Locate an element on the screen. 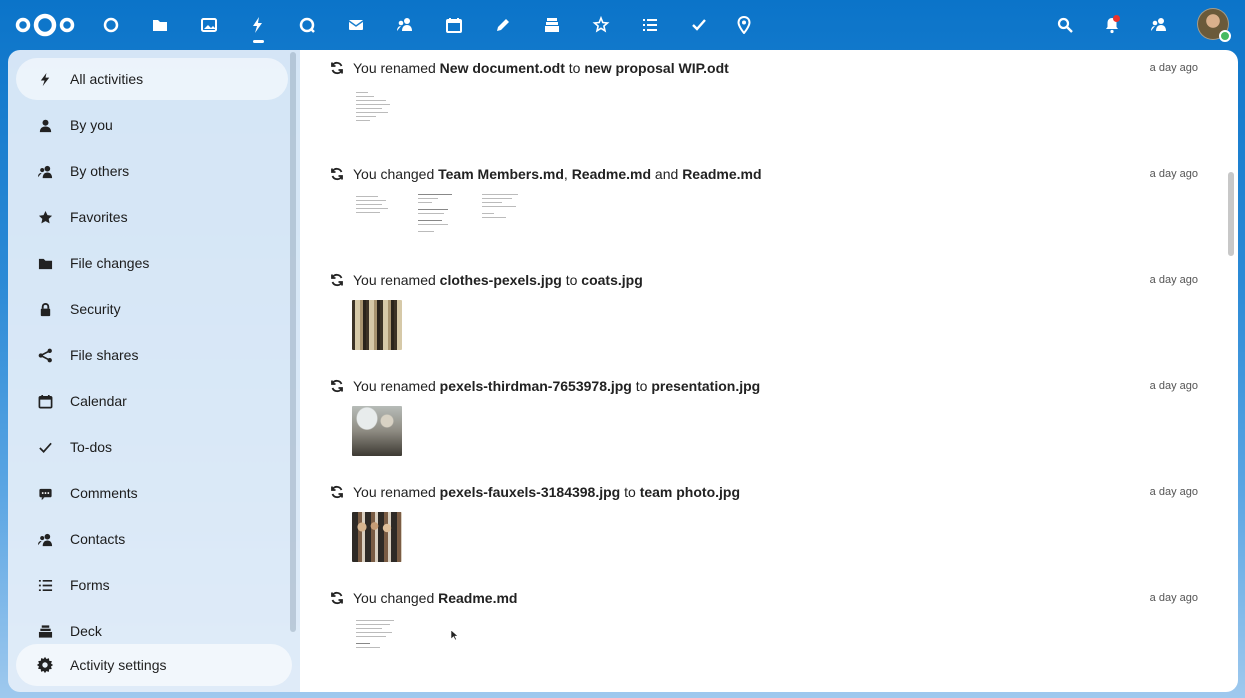 The image size is (1245, 698). sidebar-item-file-changes: File changes is located at coordinates (152, 263).